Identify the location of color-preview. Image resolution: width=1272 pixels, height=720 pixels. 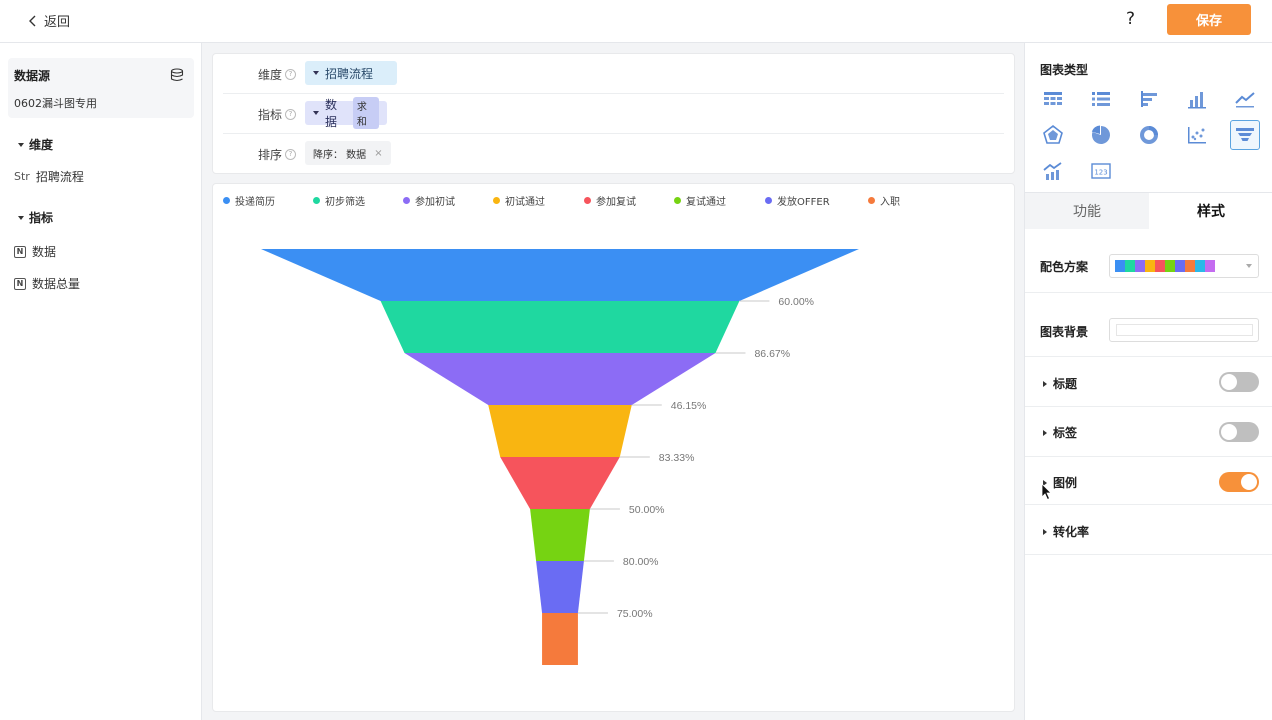
(1184, 330).